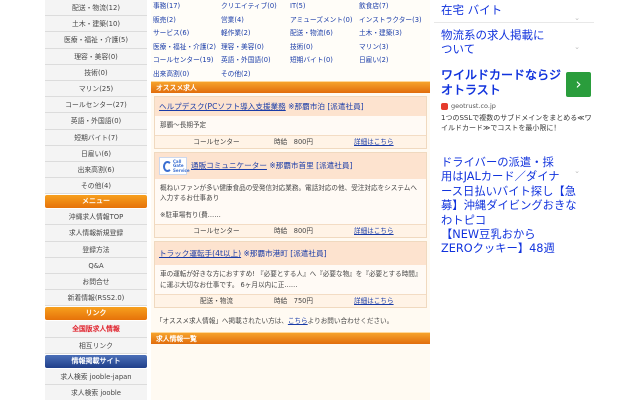 Image resolution: width=640 pixels, height=400 pixels. I want to click on job-pay: 時給 750円, so click(293, 301).